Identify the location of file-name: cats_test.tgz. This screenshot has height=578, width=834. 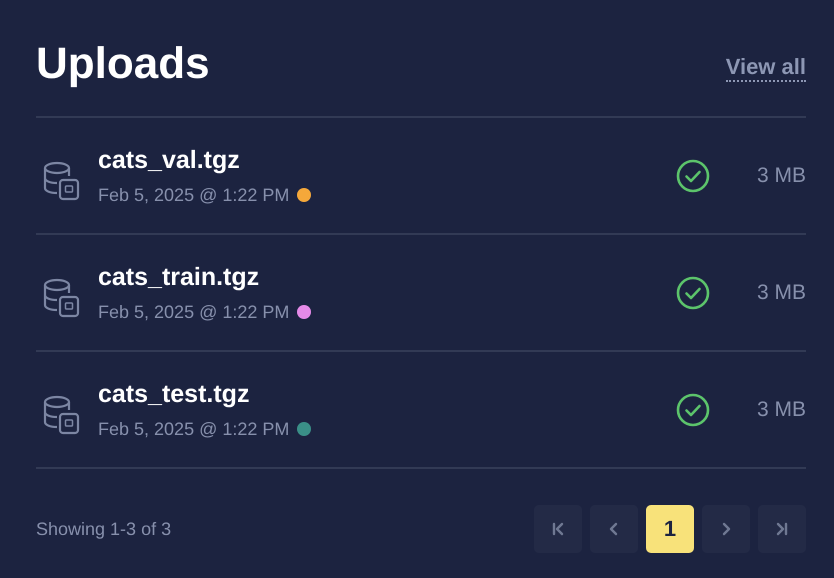
(174, 394).